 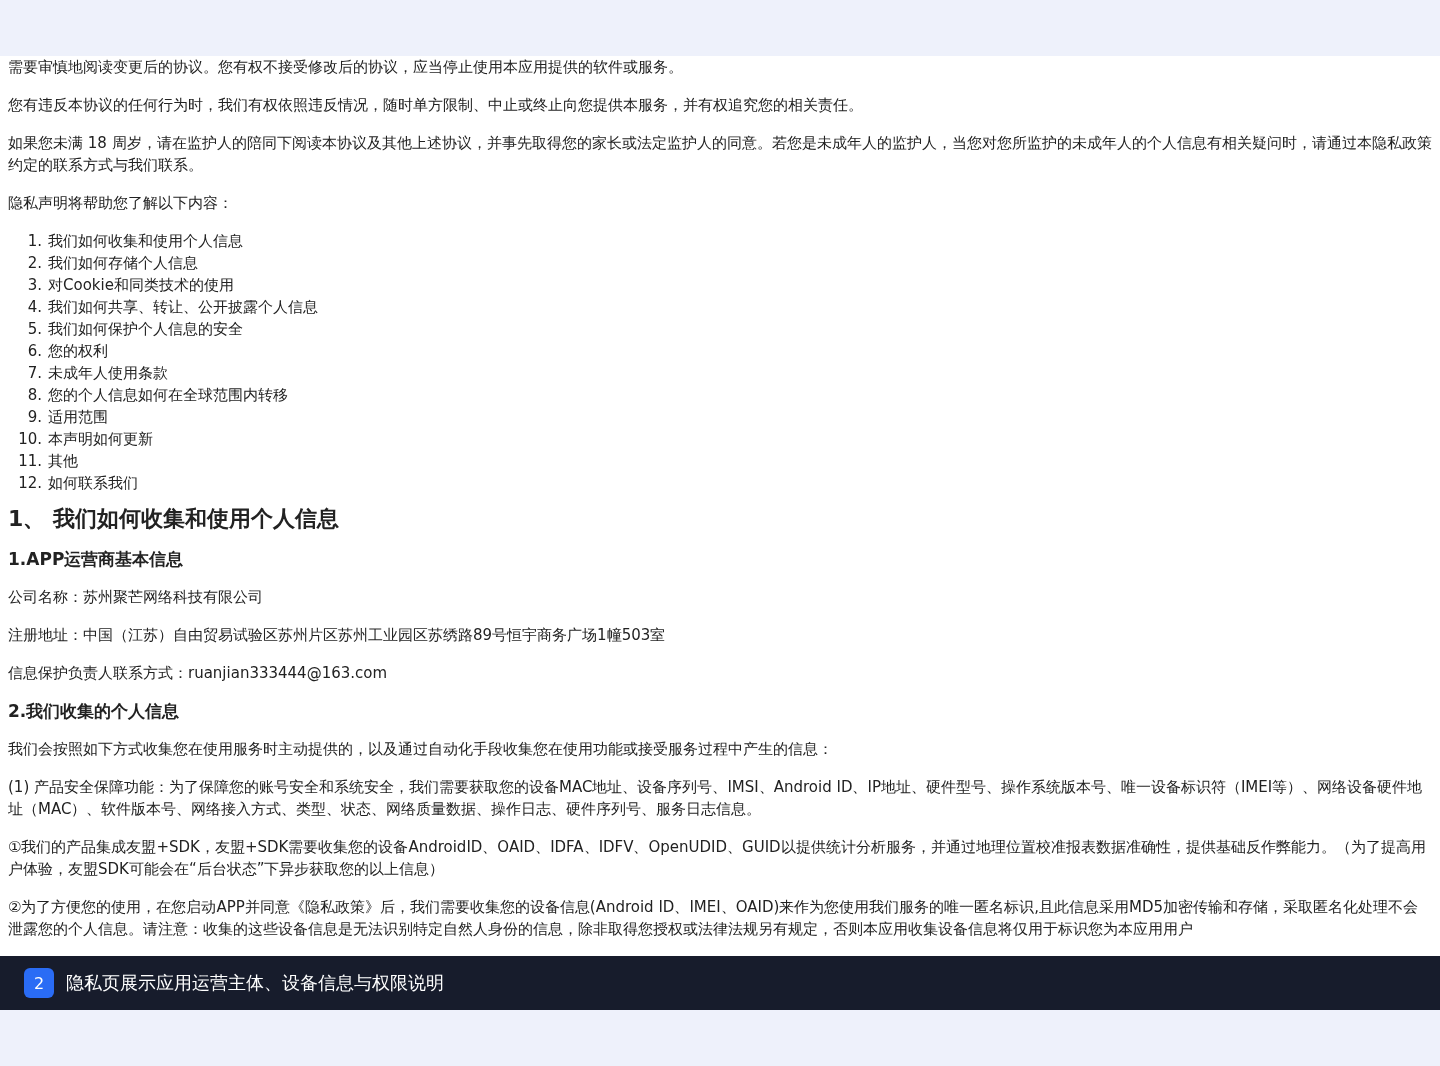 I want to click on contents-item: 您的个人信息如何在全球范围内转移, so click(x=168, y=395).